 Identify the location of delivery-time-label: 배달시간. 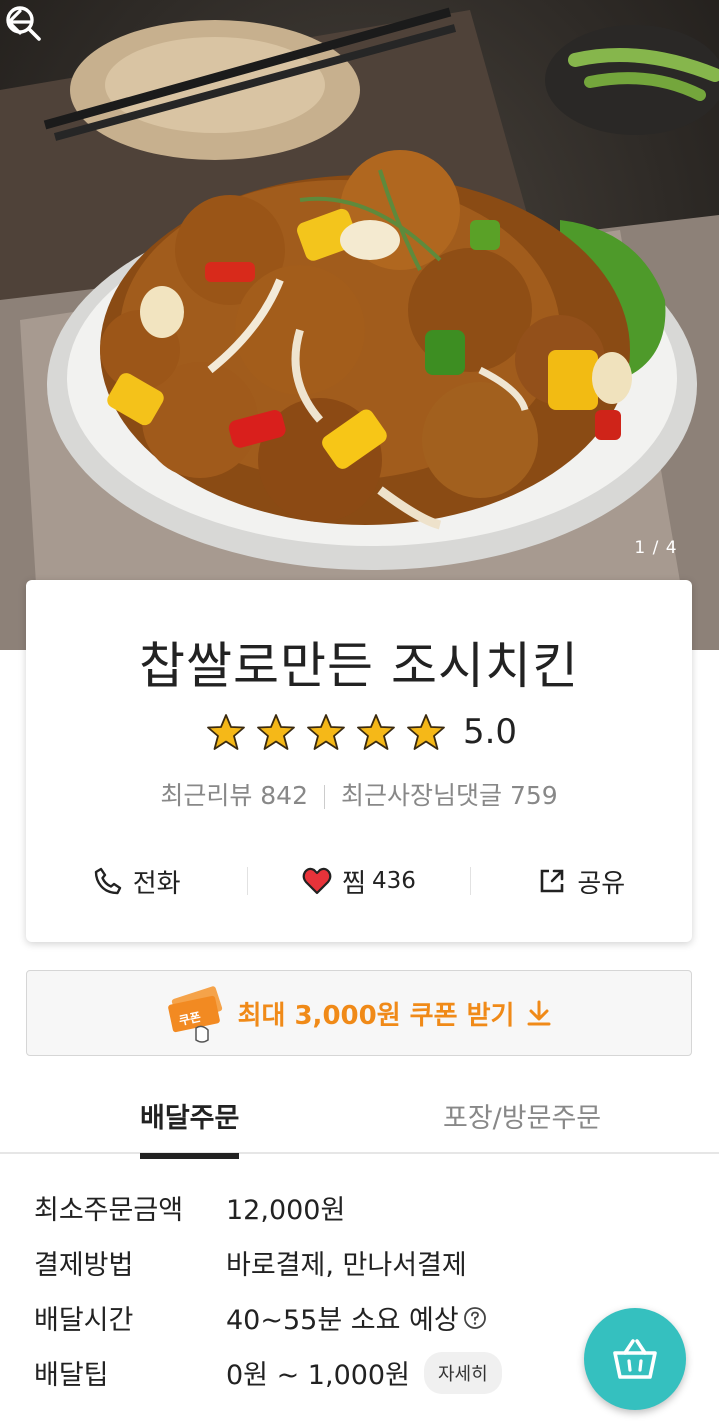
(84, 1320).